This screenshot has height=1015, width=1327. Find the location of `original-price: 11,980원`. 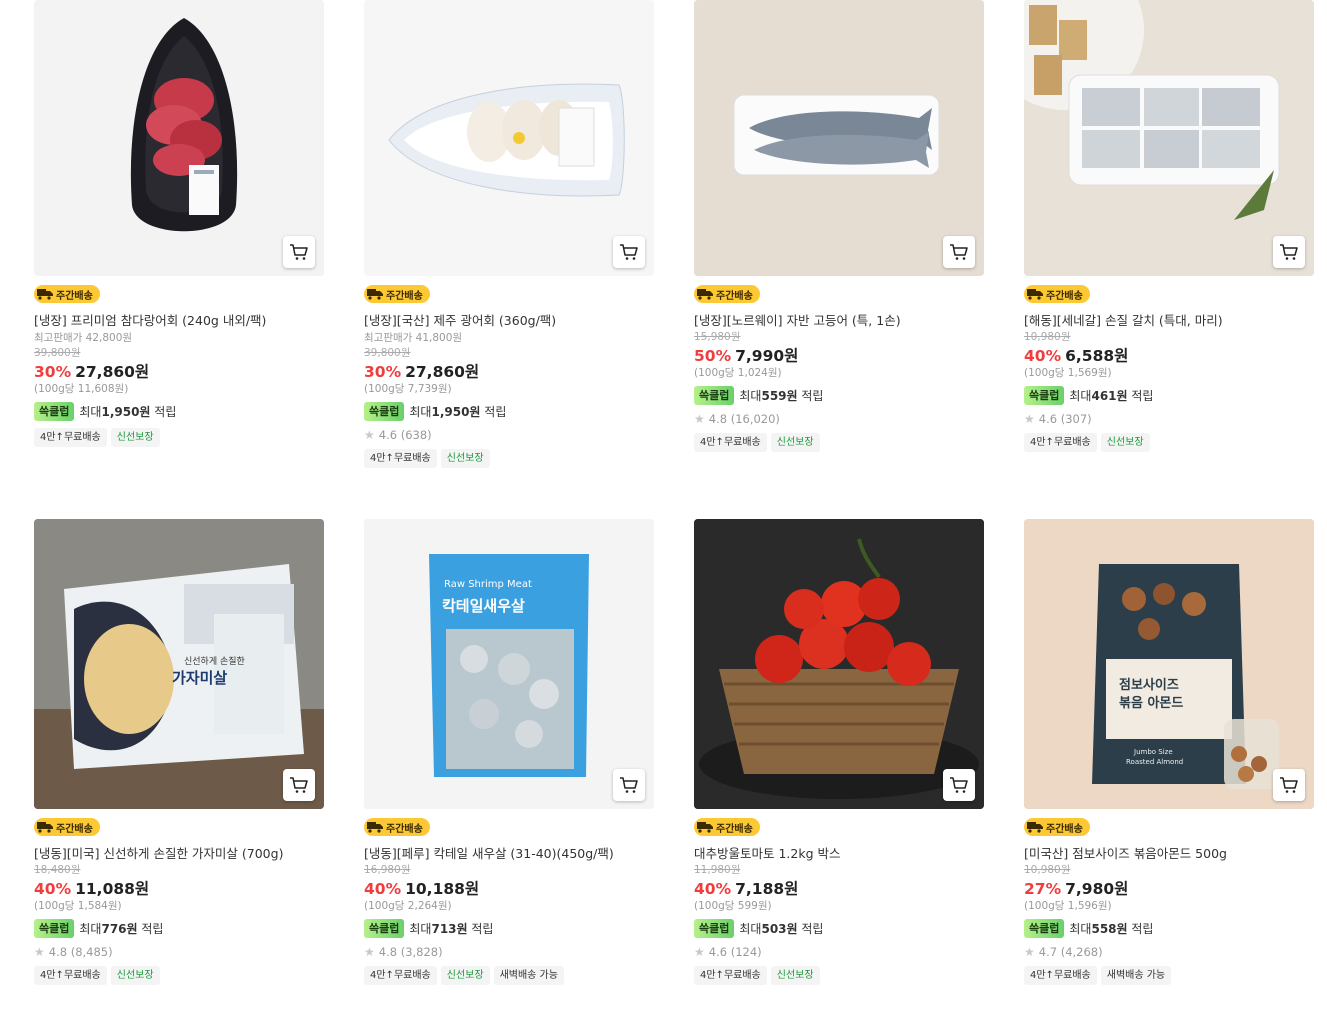

original-price: 11,980원 is located at coordinates (717, 870).